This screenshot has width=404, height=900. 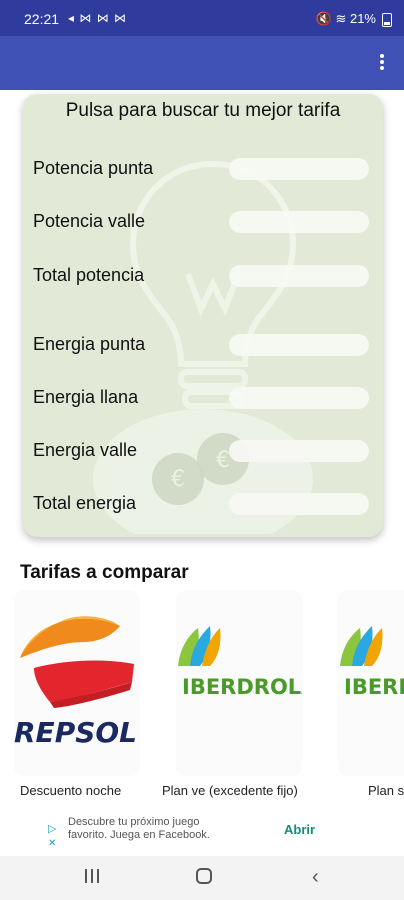 What do you see at coordinates (387, 20) in the screenshot?
I see `battery-icon` at bounding box center [387, 20].